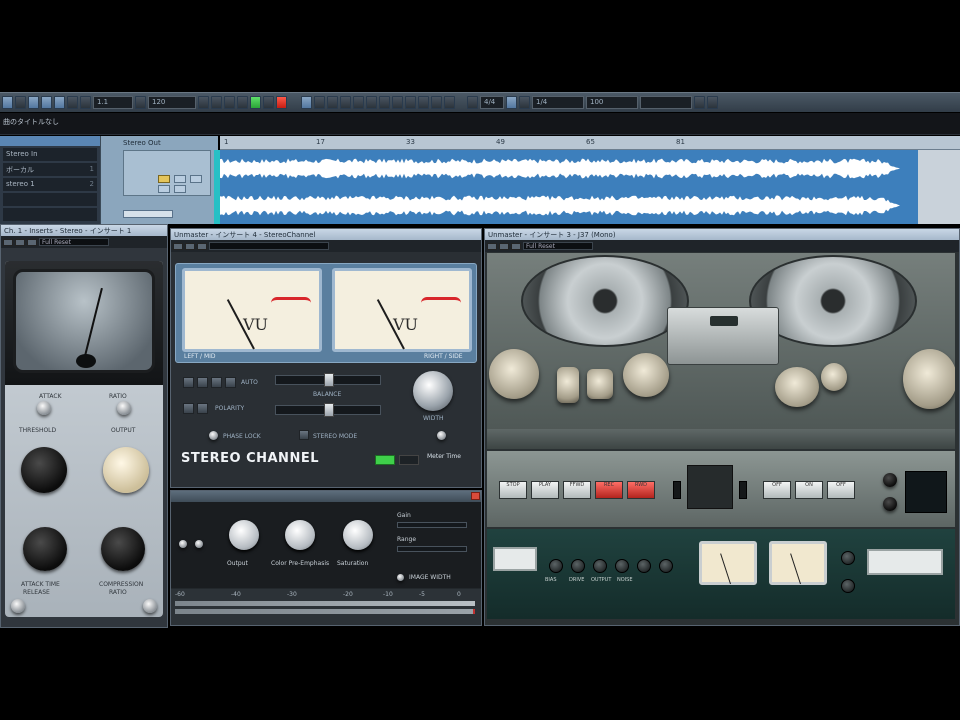  I want to click on drive-switch, so click(199, 544).